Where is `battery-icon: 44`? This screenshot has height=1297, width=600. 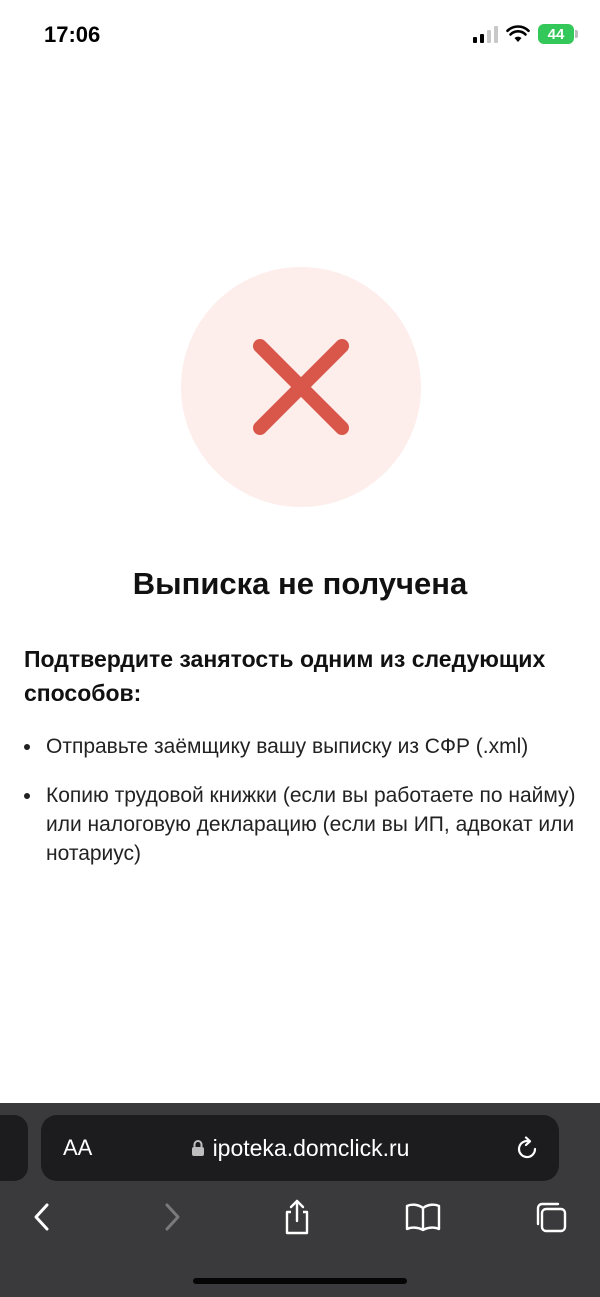 battery-icon: 44 is located at coordinates (558, 34).